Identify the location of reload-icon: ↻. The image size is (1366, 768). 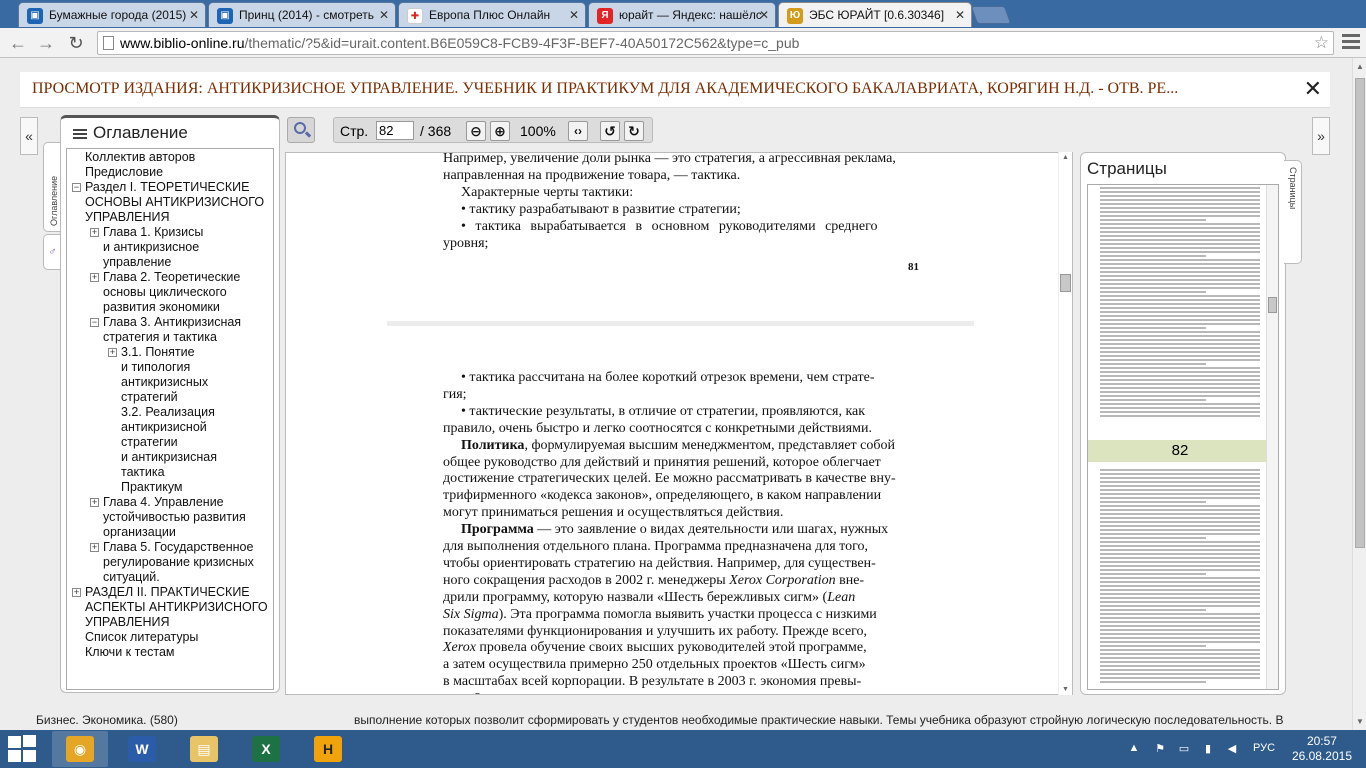
(76, 43).